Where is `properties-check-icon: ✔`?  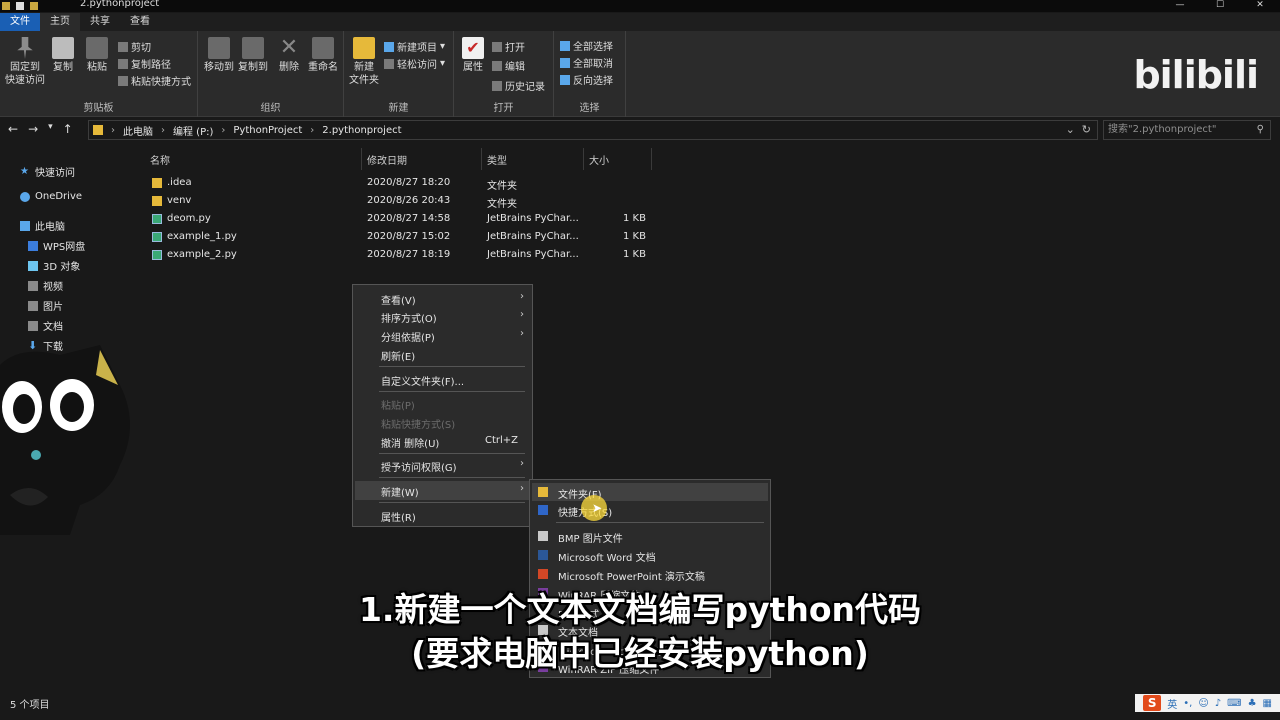 properties-check-icon: ✔ is located at coordinates (473, 48).